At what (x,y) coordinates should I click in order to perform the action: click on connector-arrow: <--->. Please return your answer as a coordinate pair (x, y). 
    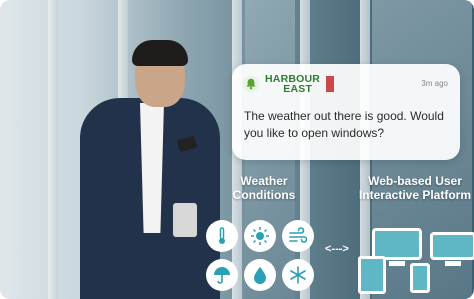
    Looking at the image, I should click on (337, 249).